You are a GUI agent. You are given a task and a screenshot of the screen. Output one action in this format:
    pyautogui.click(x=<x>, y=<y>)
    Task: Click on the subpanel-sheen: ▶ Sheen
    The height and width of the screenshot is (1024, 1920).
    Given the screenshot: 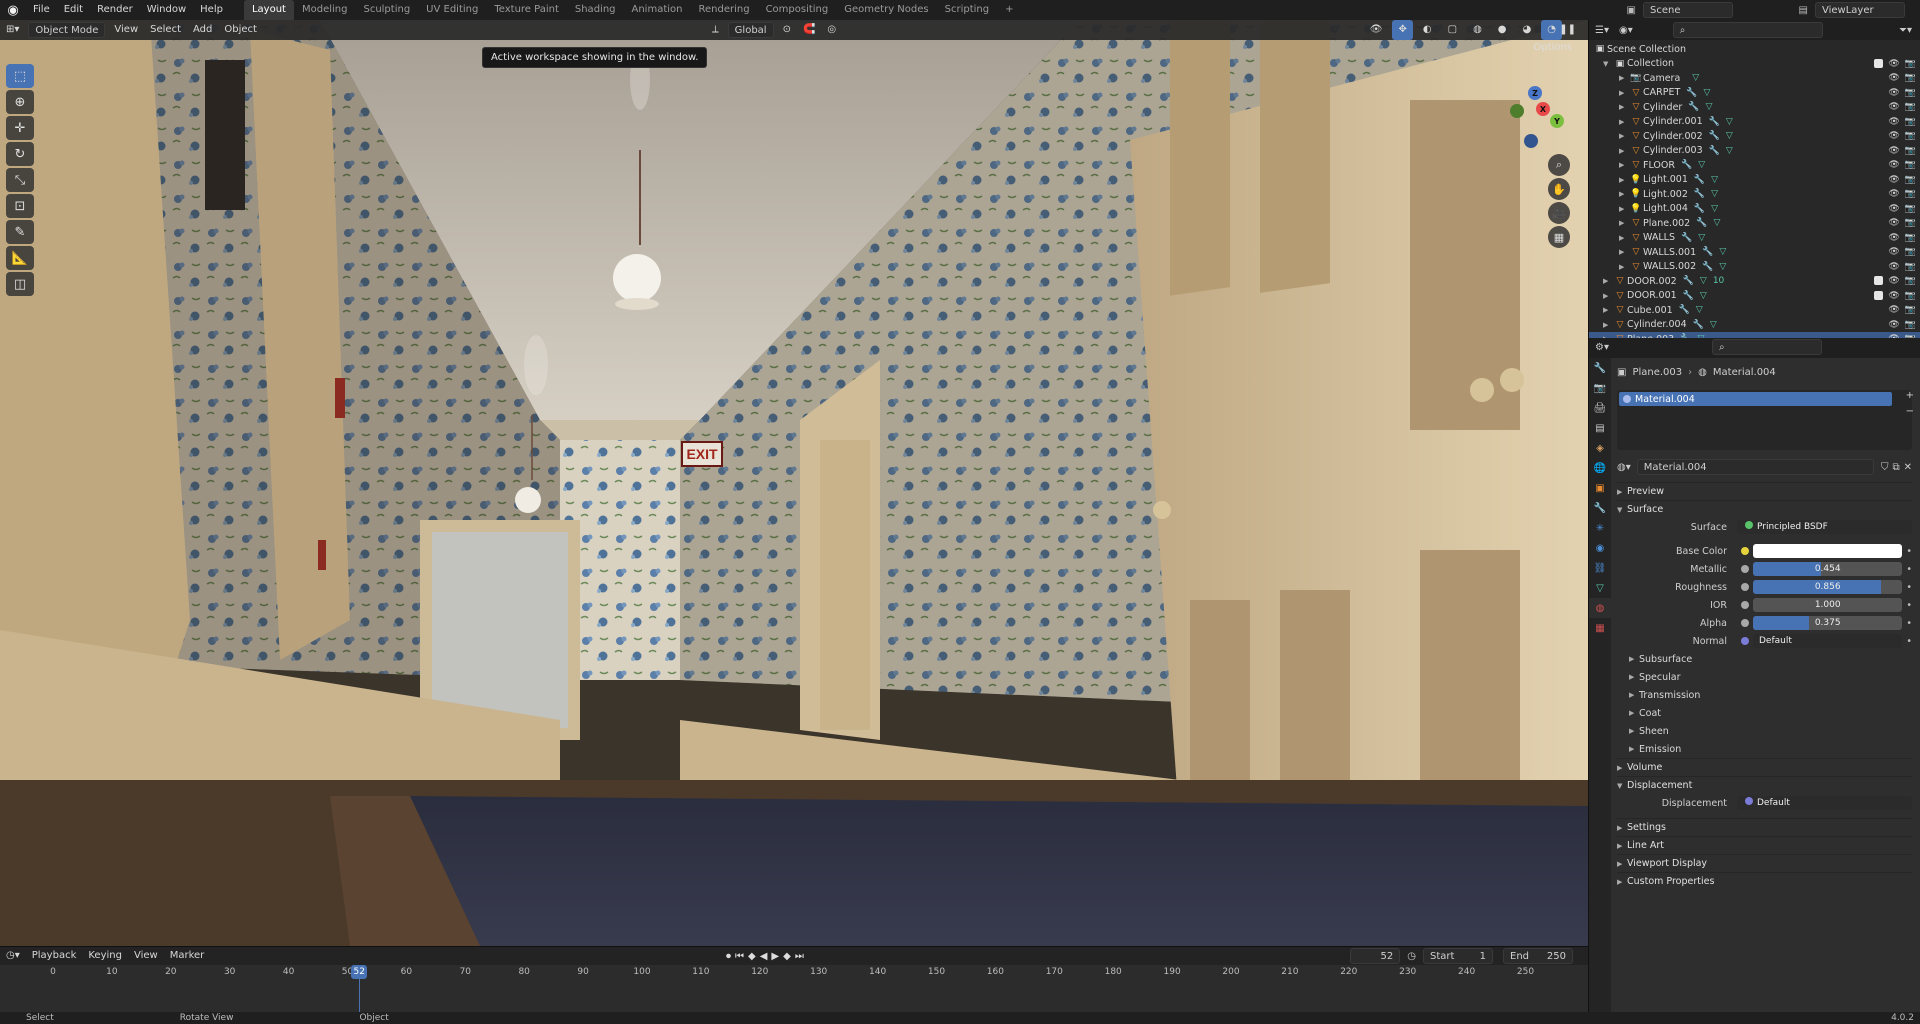 What is the action you would take?
    pyautogui.click(x=1764, y=731)
    